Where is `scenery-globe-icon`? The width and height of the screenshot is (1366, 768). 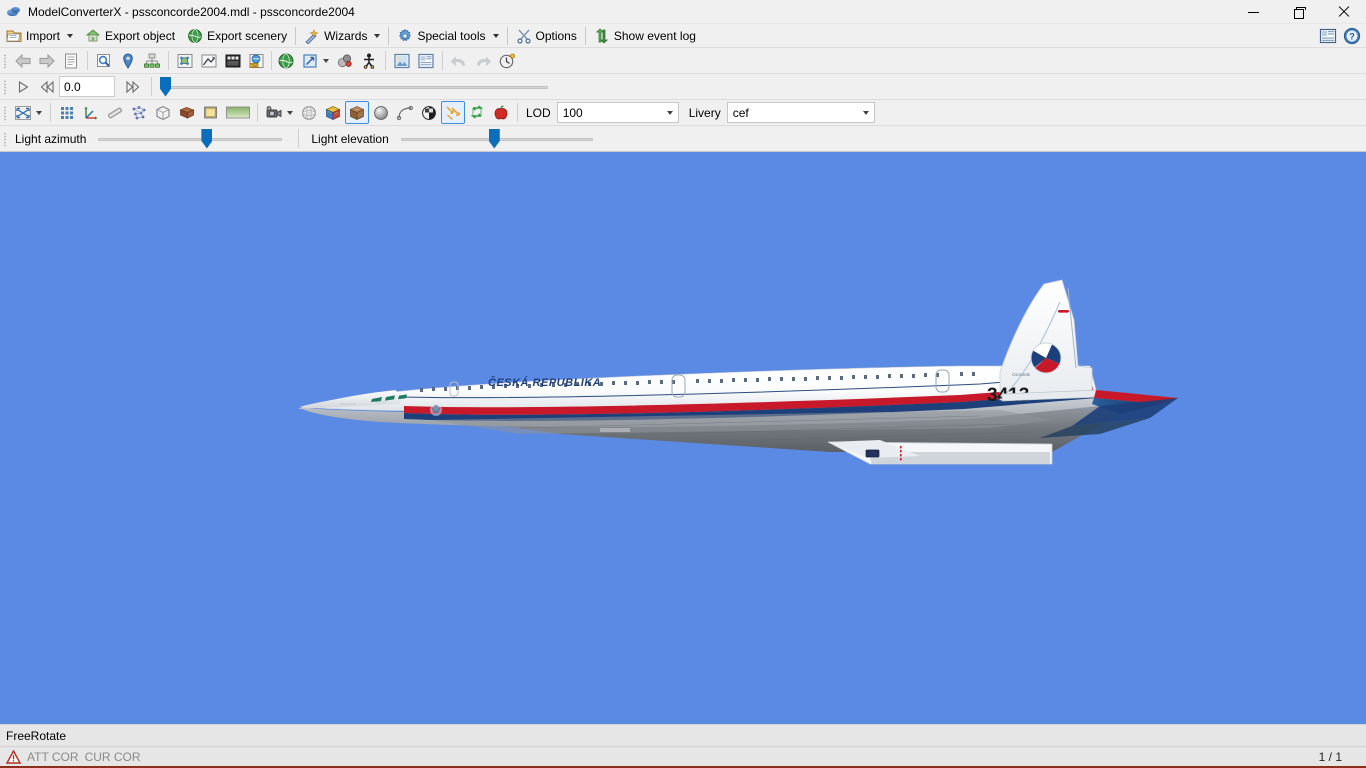 scenery-globe-icon is located at coordinates (286, 60).